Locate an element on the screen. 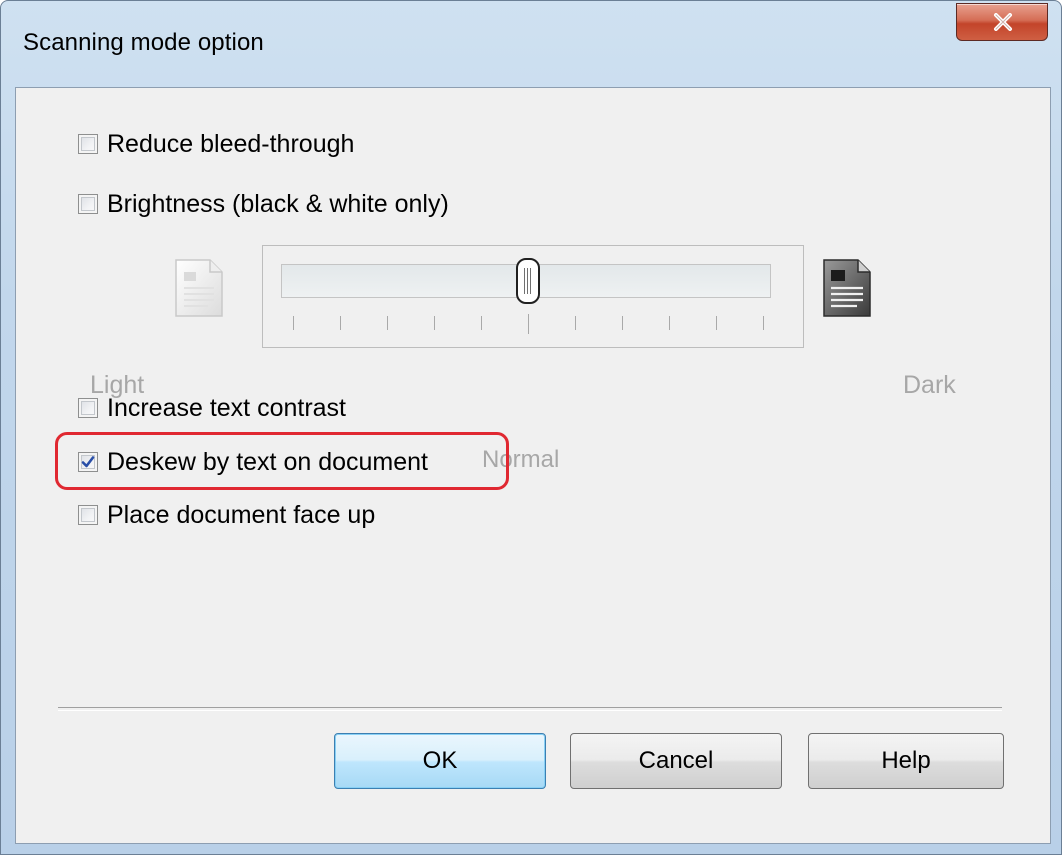 This screenshot has width=1064, height=857. close-x-icon is located at coordinates (1003, 22).